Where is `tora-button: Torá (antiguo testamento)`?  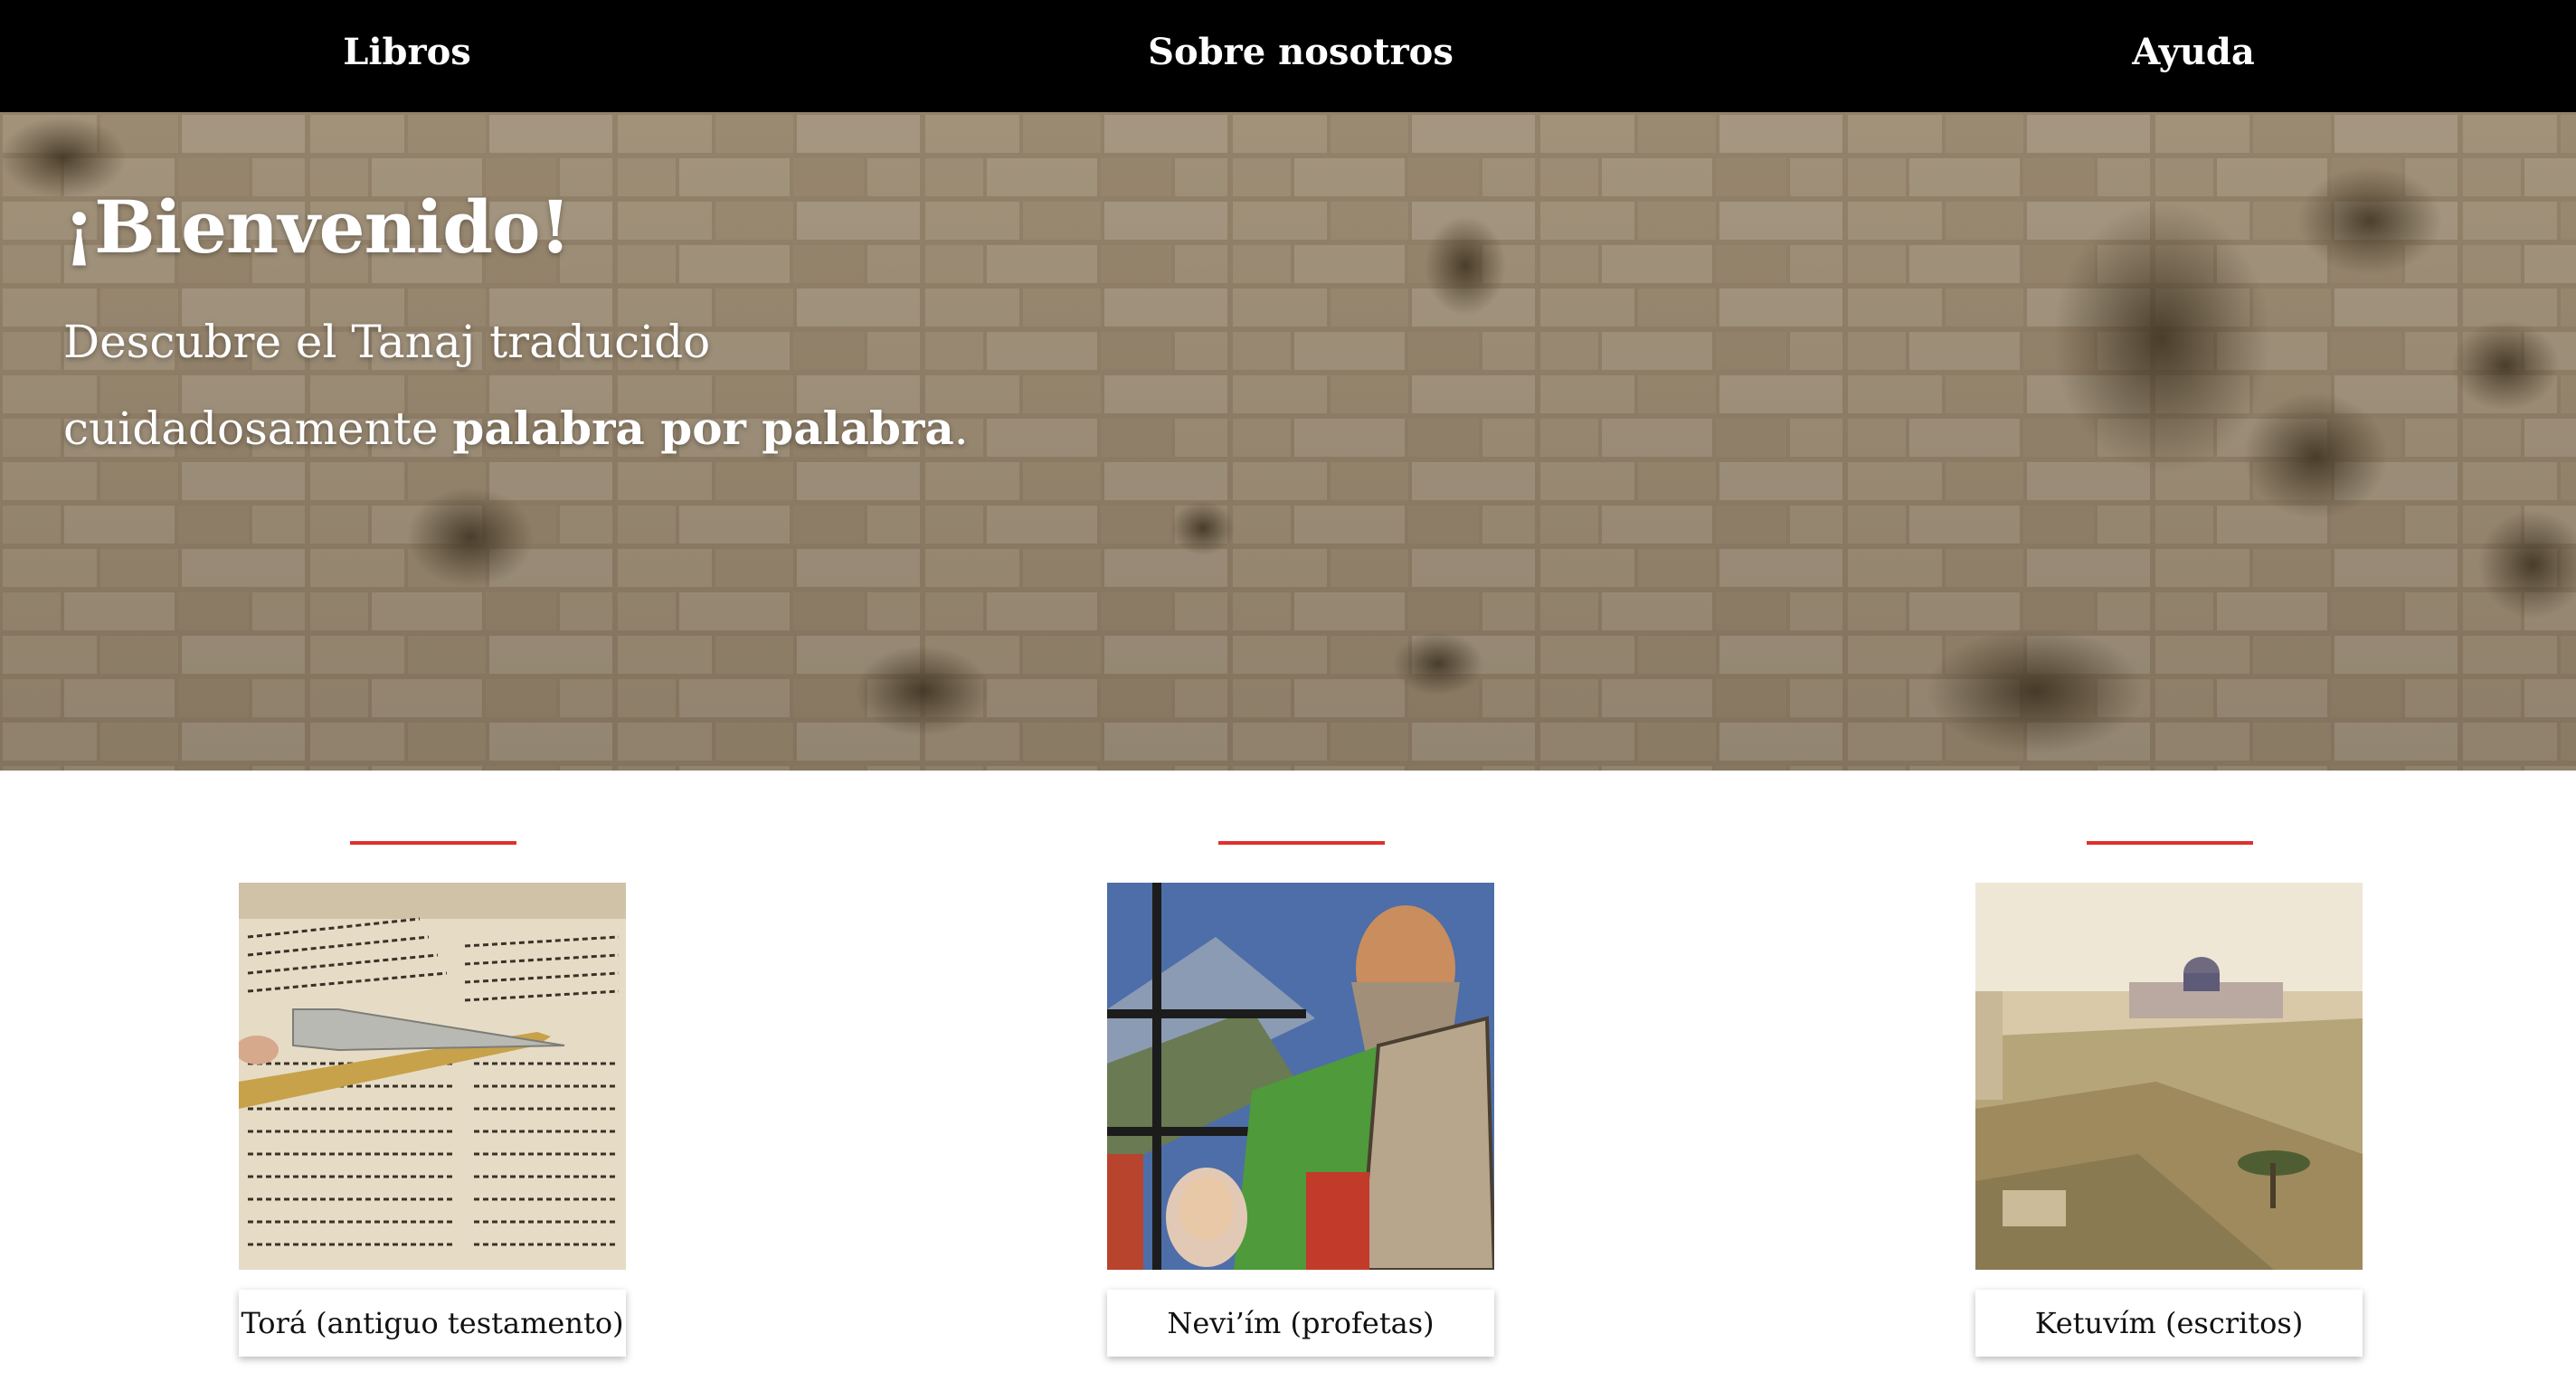 tora-button: Torá (antiguo testamento) is located at coordinates (432, 1323).